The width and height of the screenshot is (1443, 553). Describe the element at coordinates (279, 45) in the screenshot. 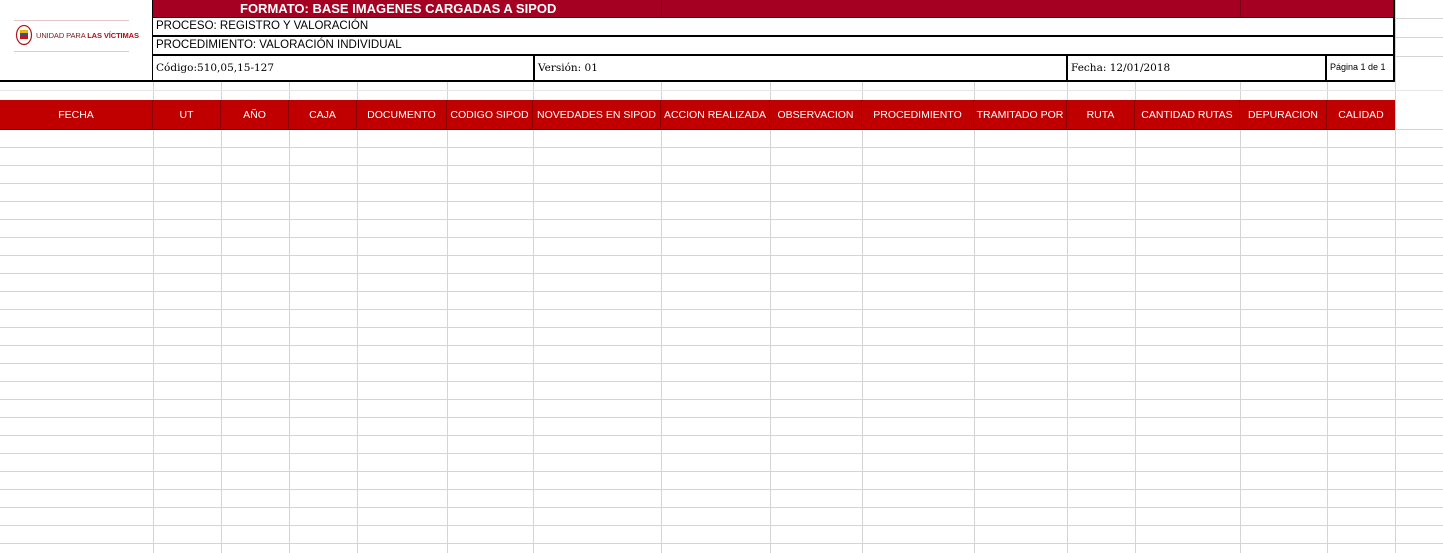

I see `procedimiento-label: PROCEDIMIENTO: VALORACIÓN INDIVIDUAL` at that location.